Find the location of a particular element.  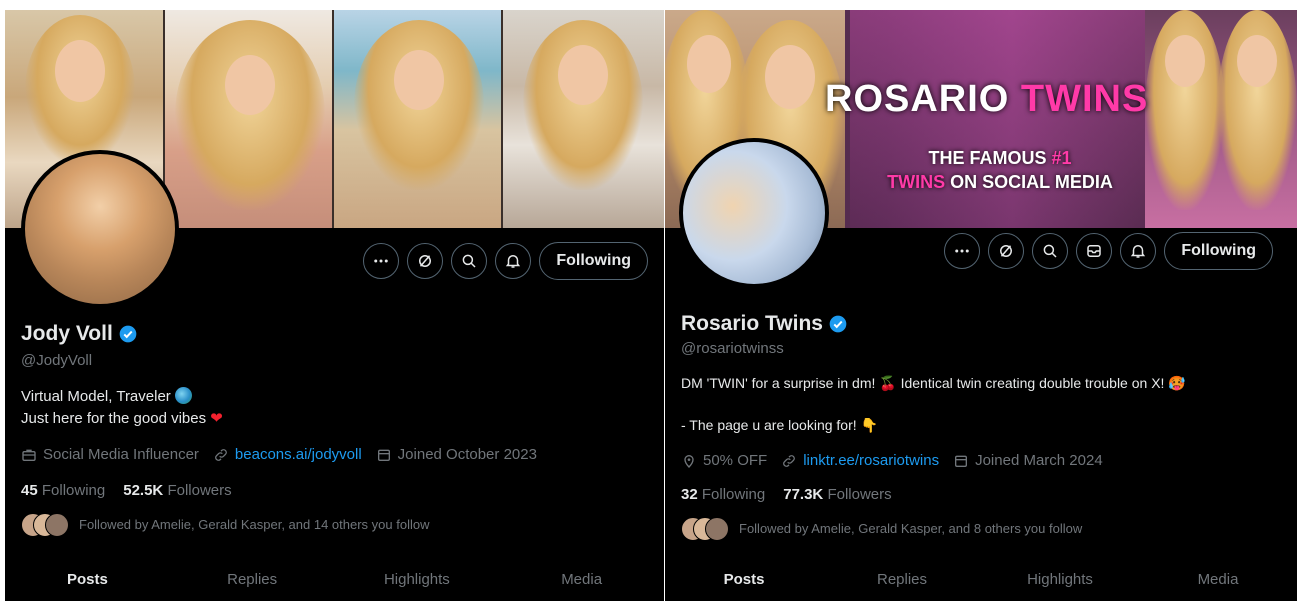

profile-counts: 32 Following 77.3K Followers is located at coordinates (786, 494).